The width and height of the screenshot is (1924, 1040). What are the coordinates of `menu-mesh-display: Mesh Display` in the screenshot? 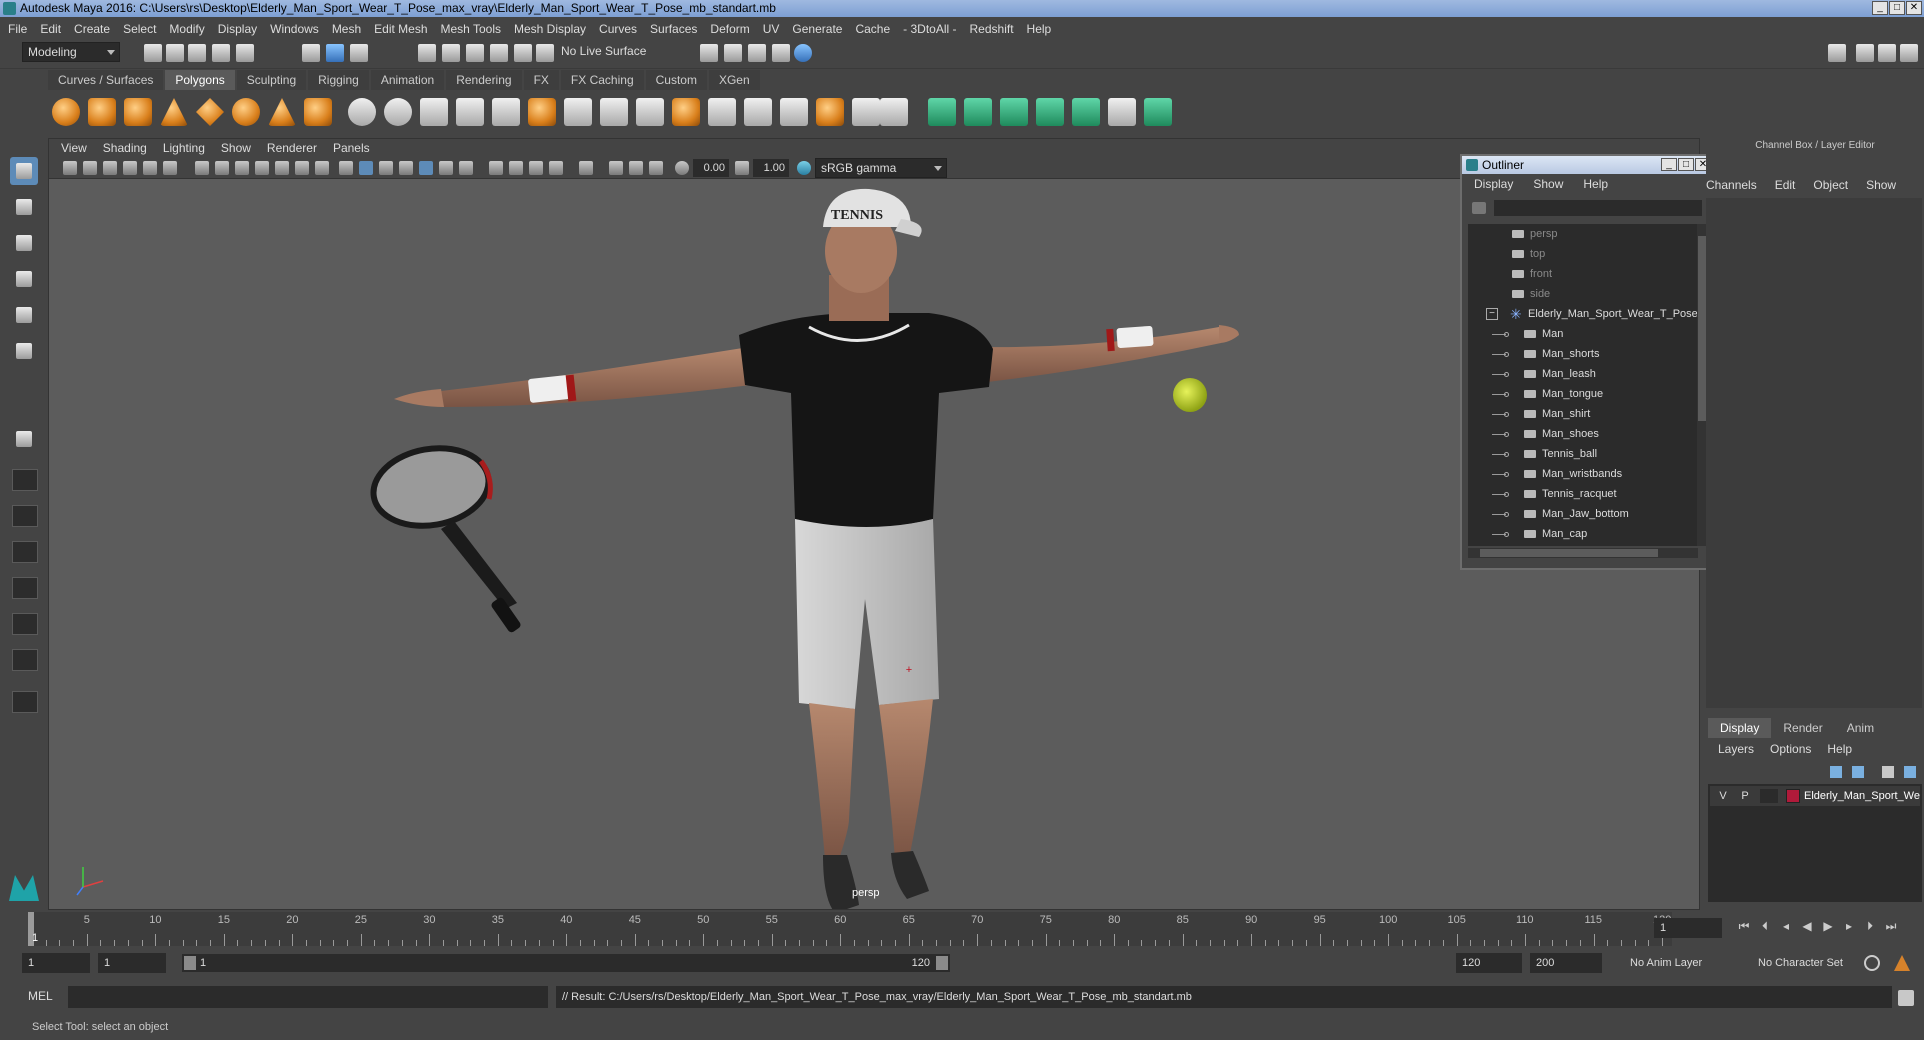 It's located at (550, 29).